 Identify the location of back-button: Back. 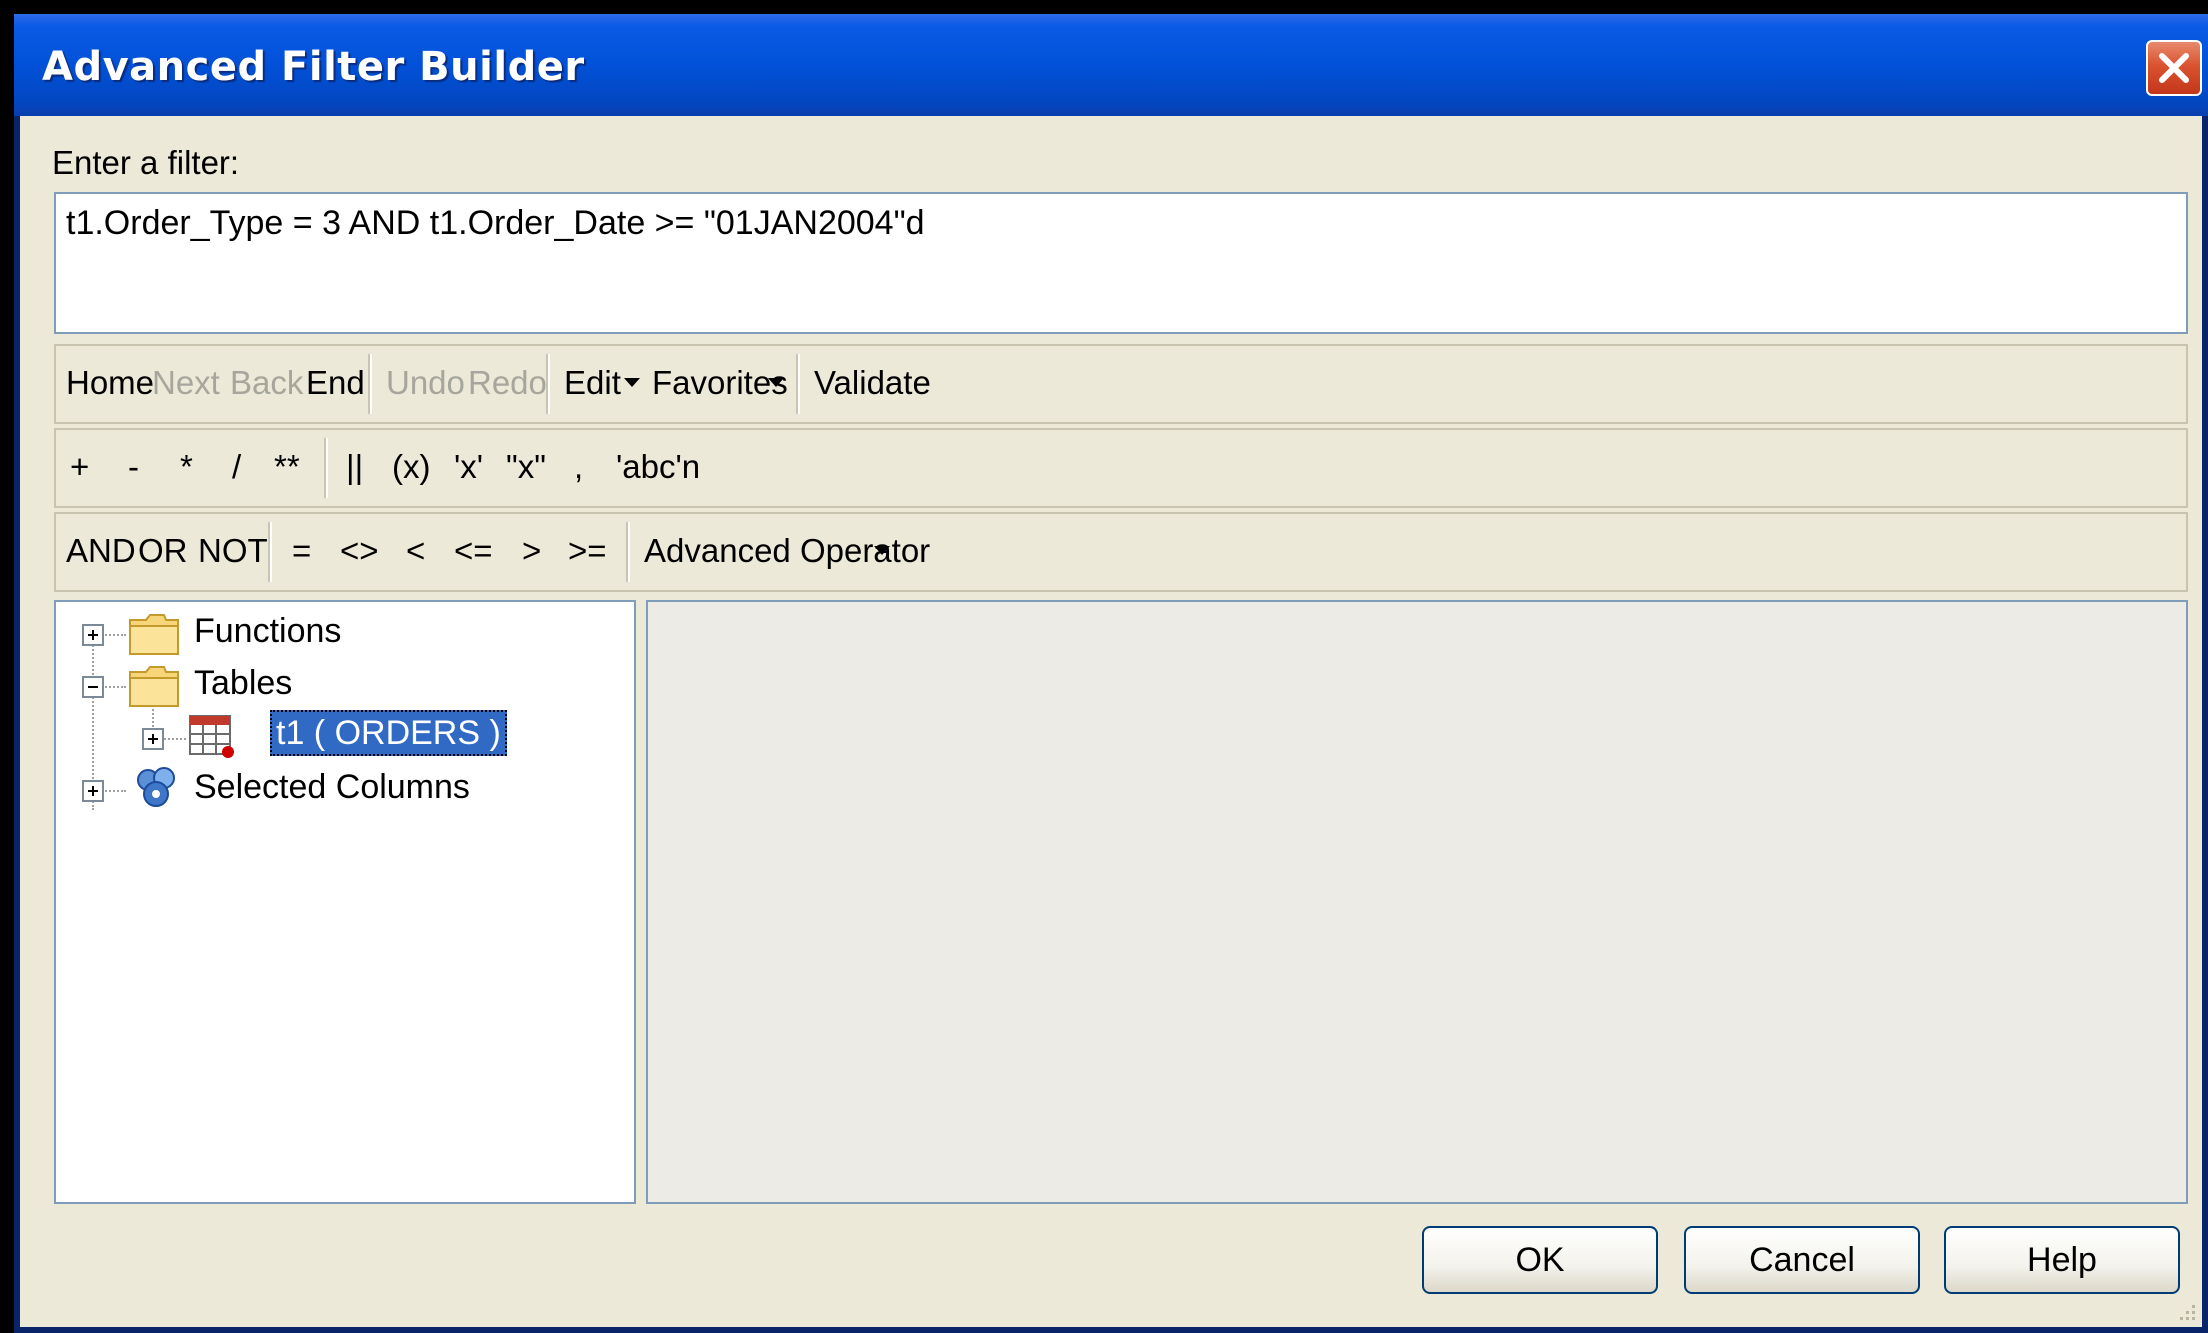
(266, 383).